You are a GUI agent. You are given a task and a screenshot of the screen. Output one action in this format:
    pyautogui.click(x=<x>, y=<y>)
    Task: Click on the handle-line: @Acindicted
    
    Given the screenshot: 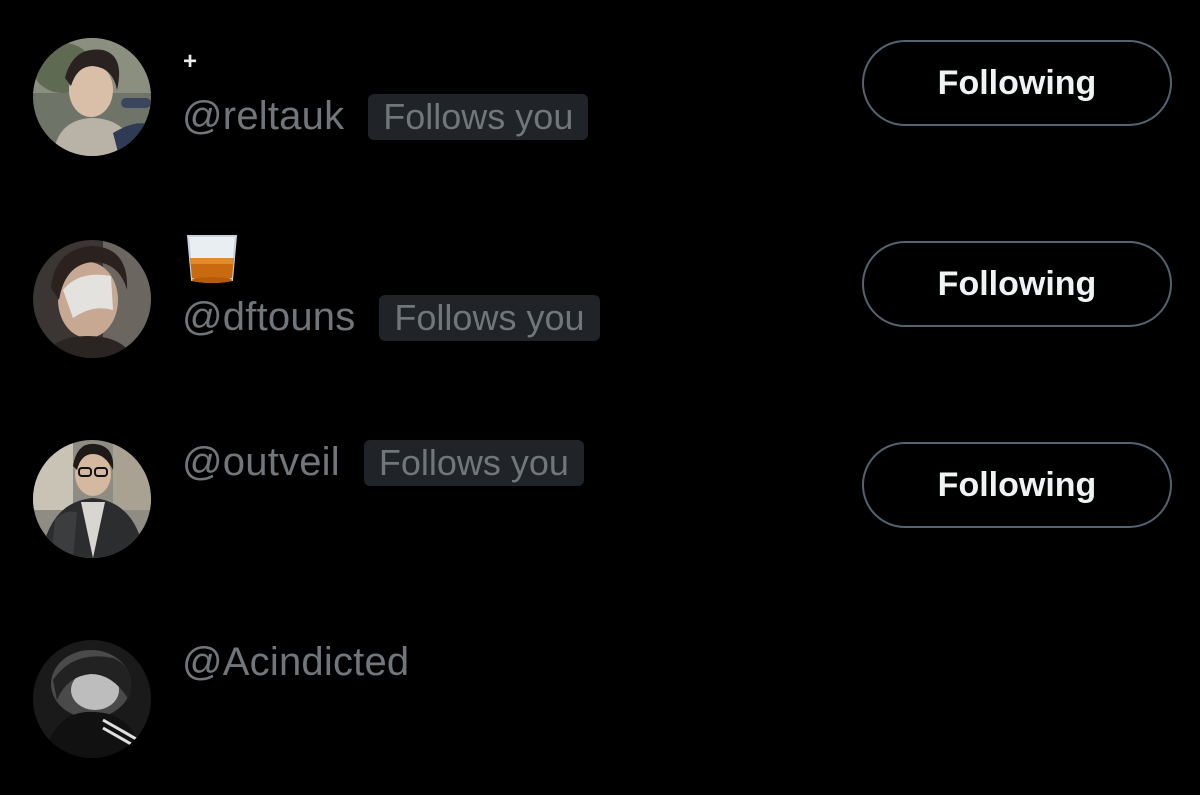 What is the action you would take?
    pyautogui.click(x=295, y=662)
    